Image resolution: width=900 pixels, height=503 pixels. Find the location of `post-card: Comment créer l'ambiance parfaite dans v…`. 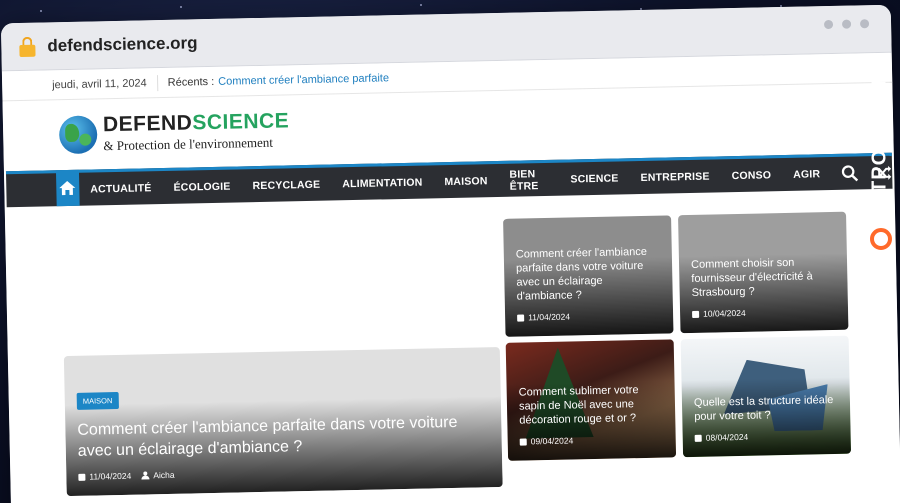

post-card: Comment créer l'ambiance parfaite dans v… is located at coordinates (588, 276).